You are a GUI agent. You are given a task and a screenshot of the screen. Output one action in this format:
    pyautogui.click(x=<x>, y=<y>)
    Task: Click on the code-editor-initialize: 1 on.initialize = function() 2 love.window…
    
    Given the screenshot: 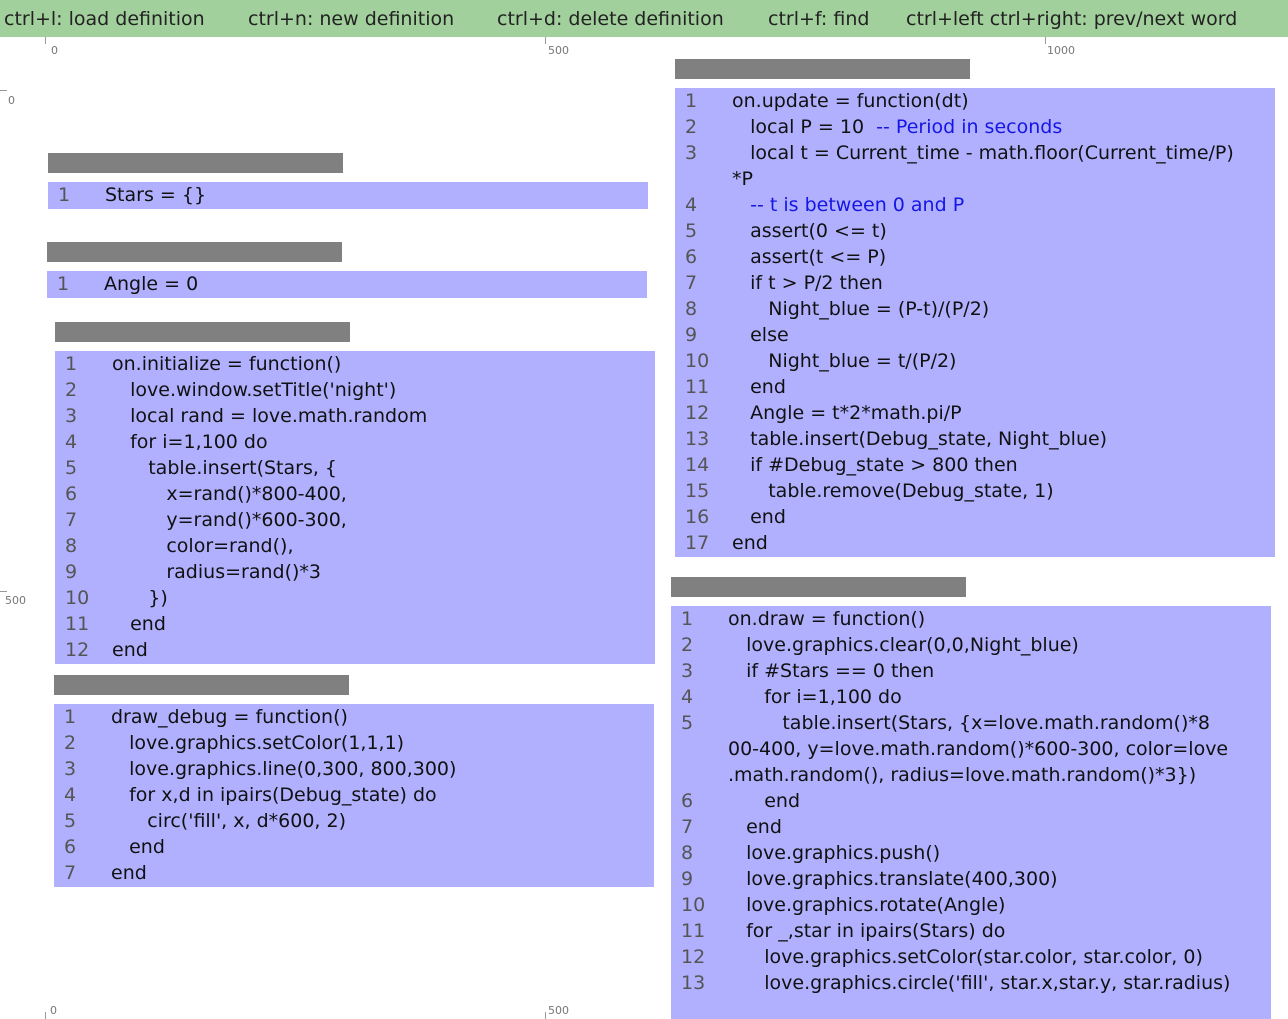 What is the action you would take?
    pyautogui.click(x=355, y=507)
    